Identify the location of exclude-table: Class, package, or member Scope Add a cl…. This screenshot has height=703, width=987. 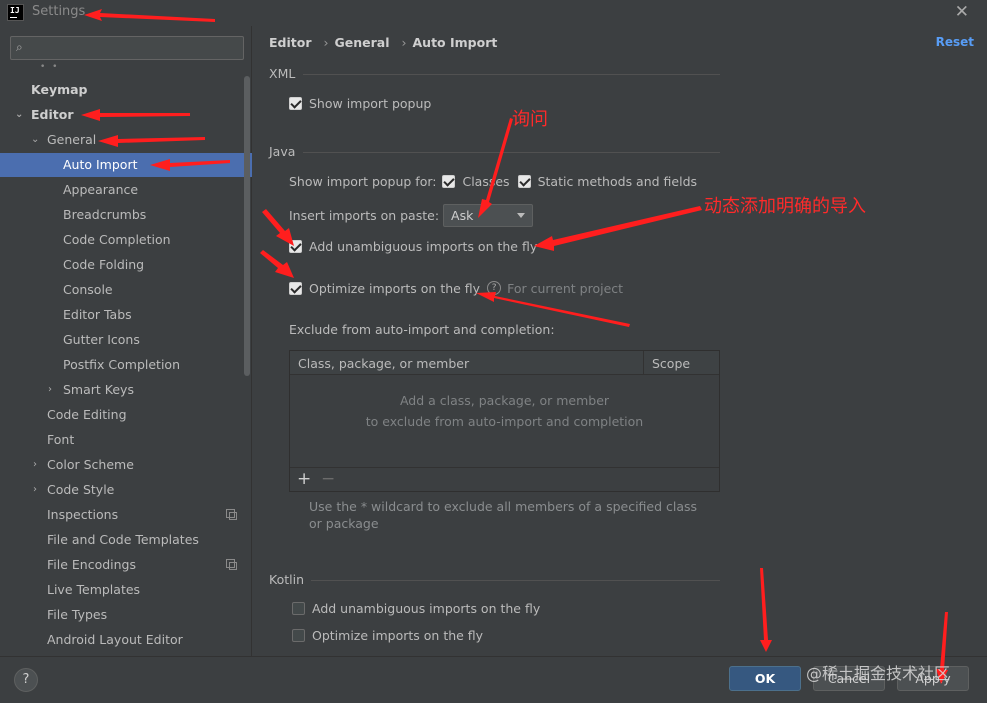
(504, 421).